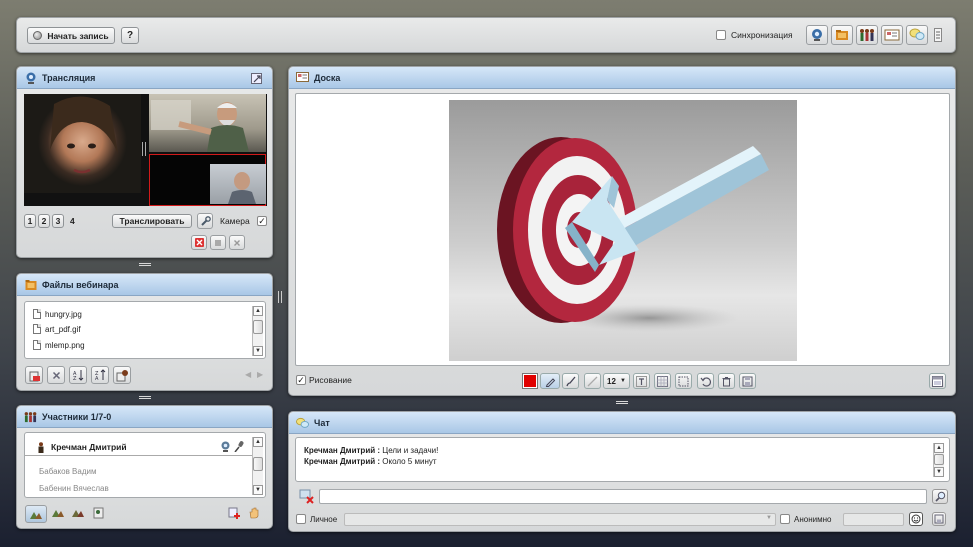  What do you see at coordinates (63, 314) in the screenshot?
I see `file-name: hungry.jpg` at bounding box center [63, 314].